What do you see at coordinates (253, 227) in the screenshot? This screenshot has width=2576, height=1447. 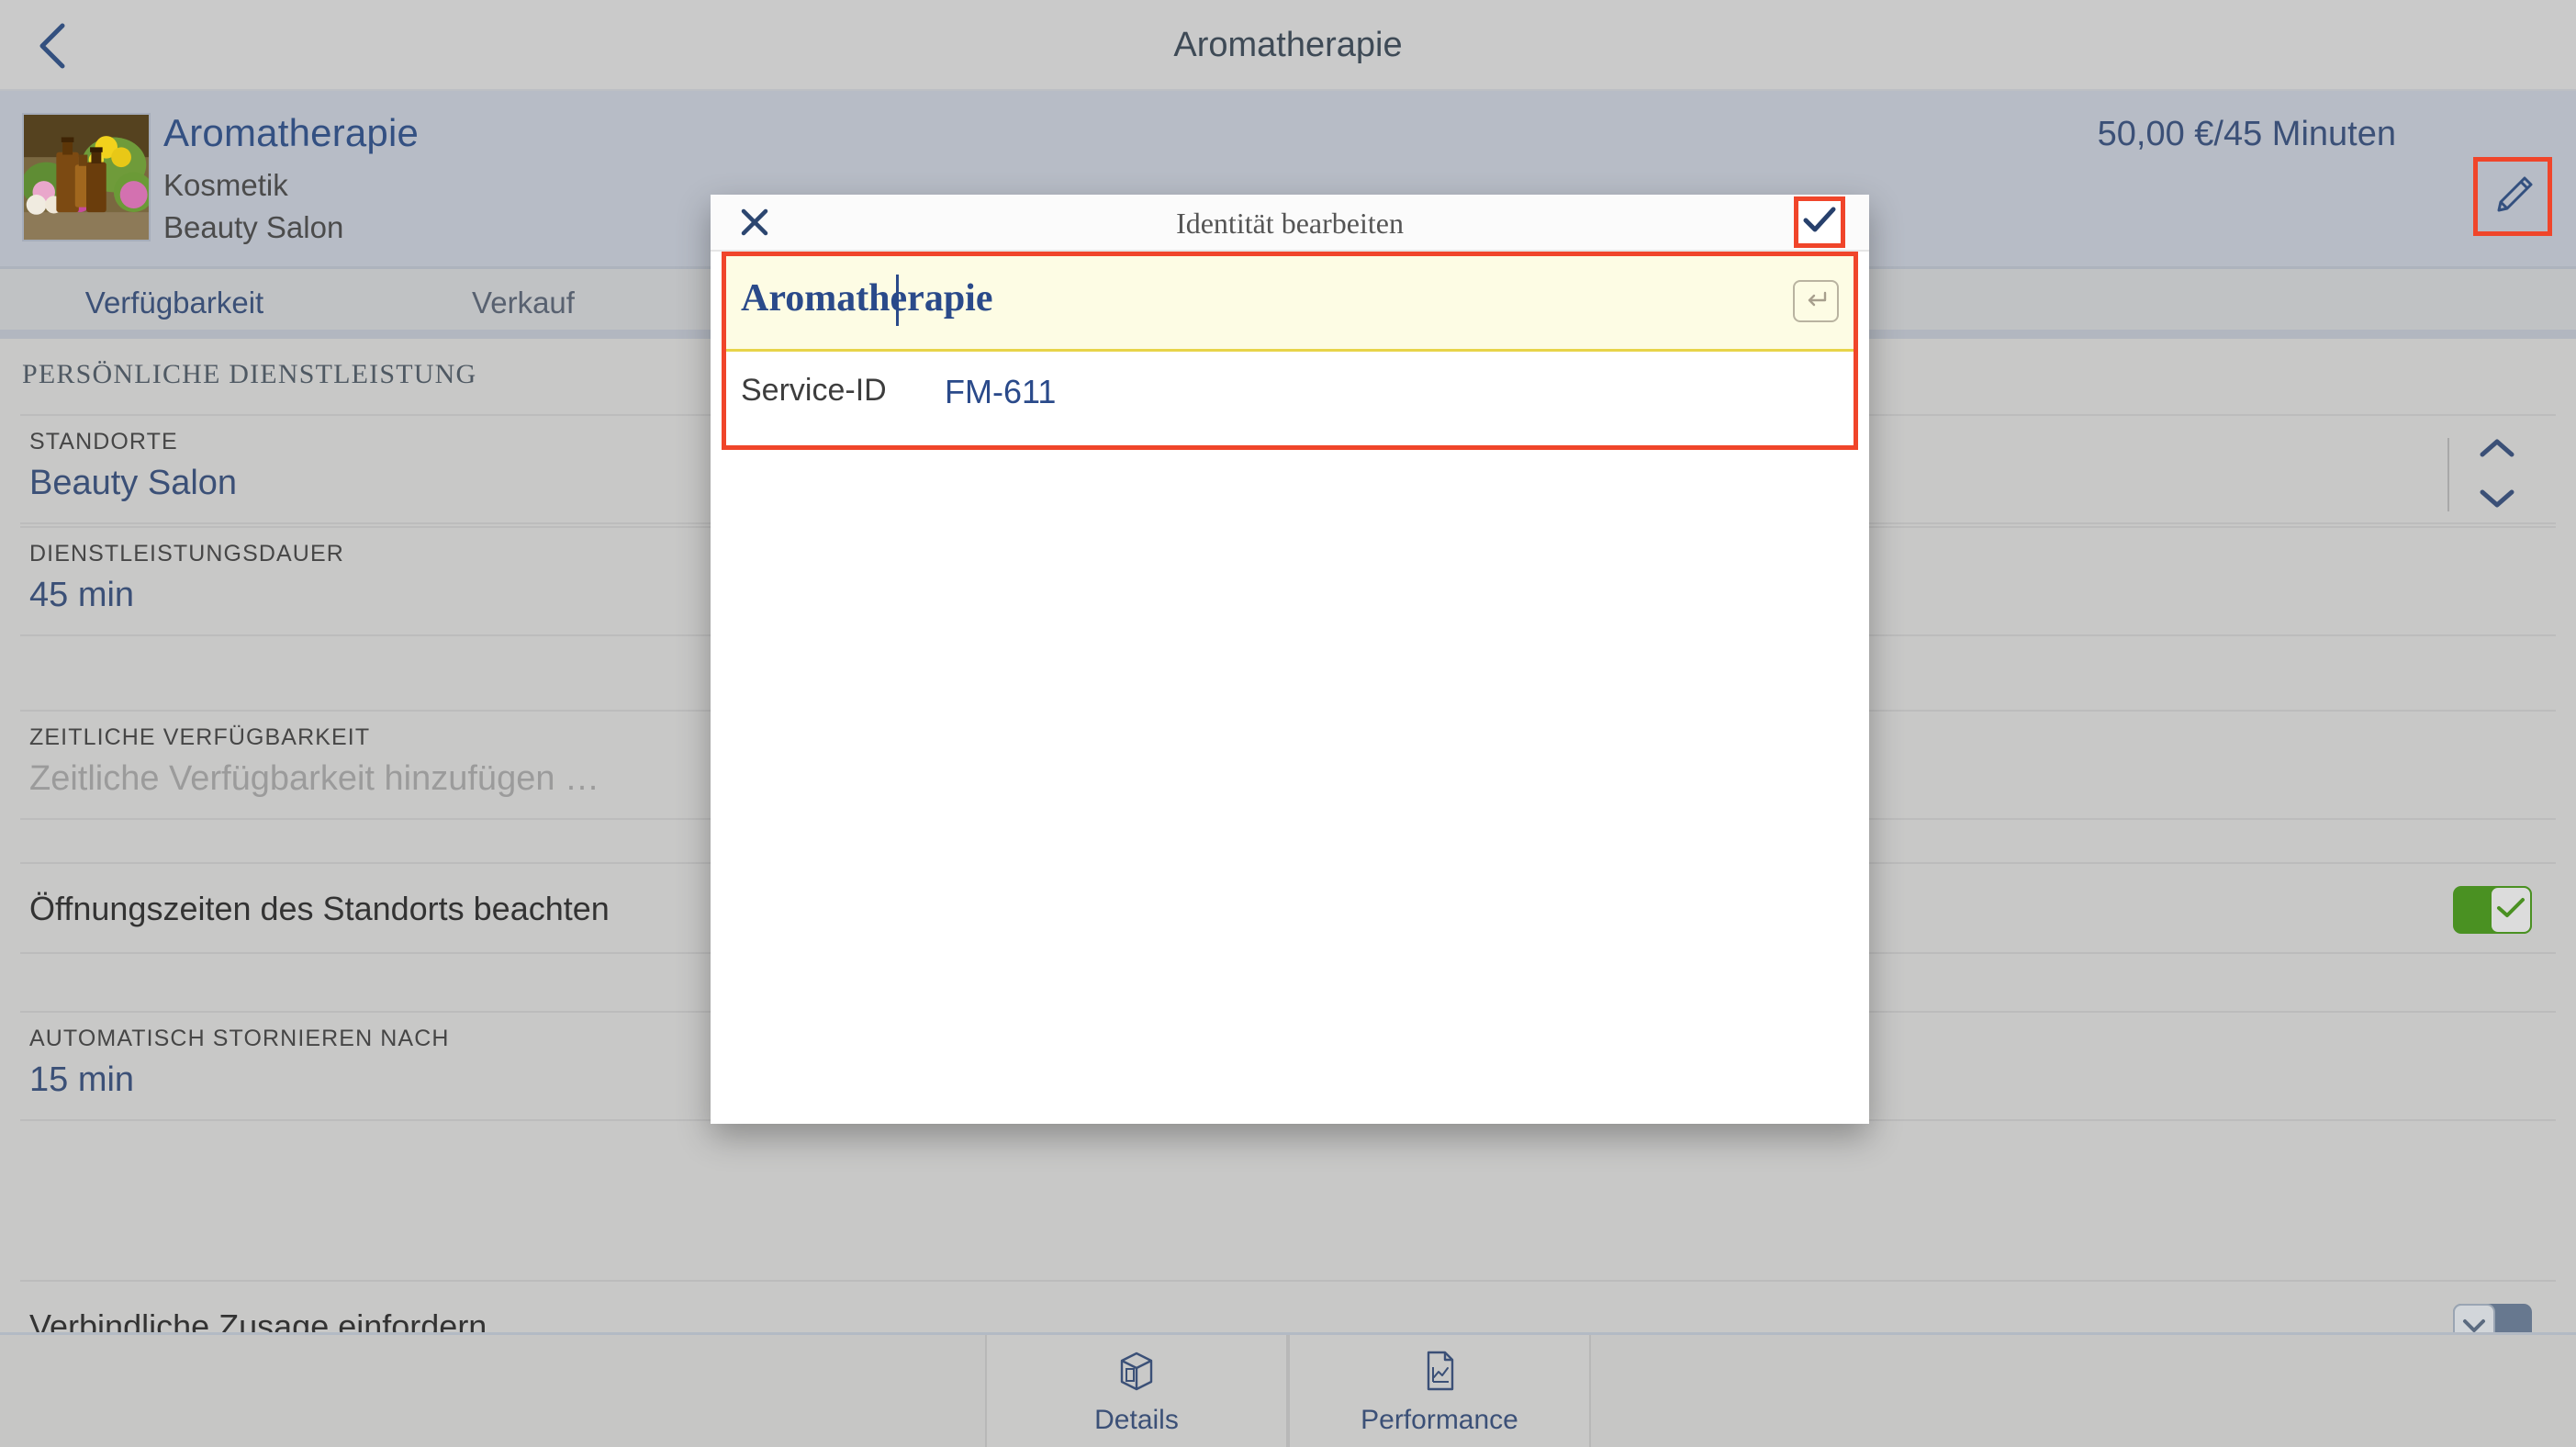 I see `object-location: Beauty Salon` at bounding box center [253, 227].